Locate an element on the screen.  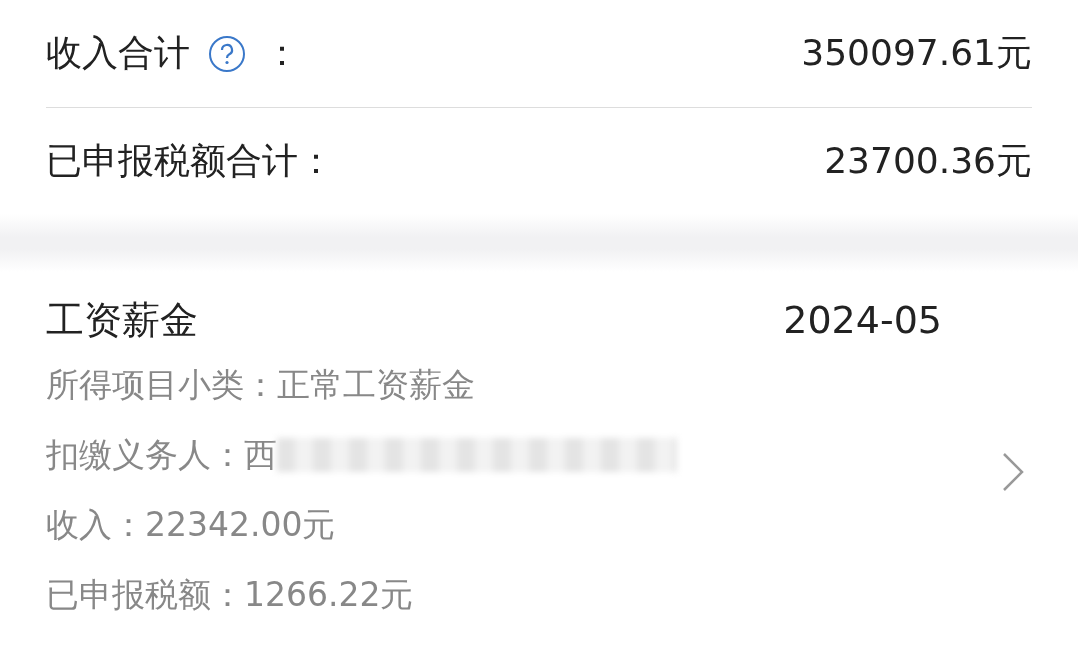
detail-text: 扣缴义务人：西 is located at coordinates (161, 454).